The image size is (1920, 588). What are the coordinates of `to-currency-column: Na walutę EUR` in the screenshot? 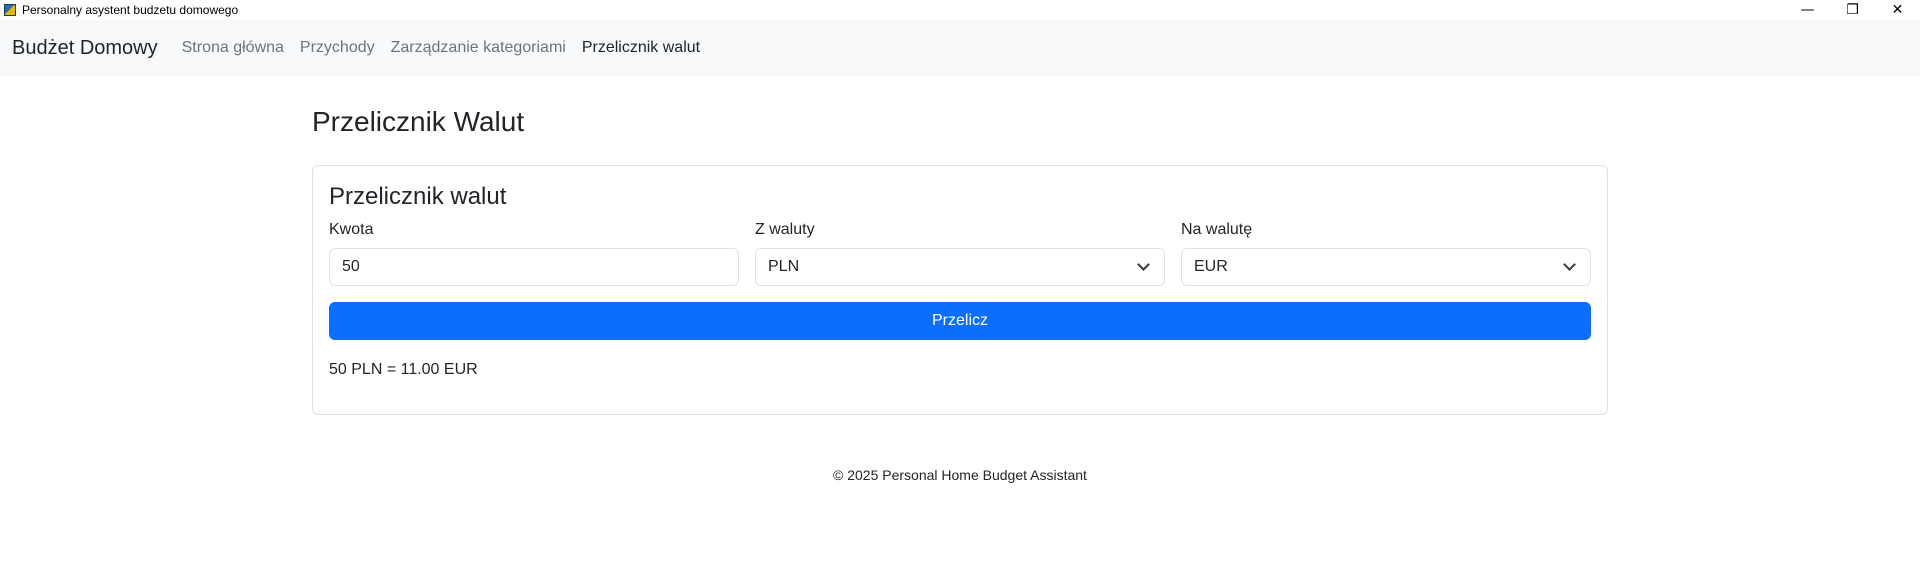 It's located at (1386, 253).